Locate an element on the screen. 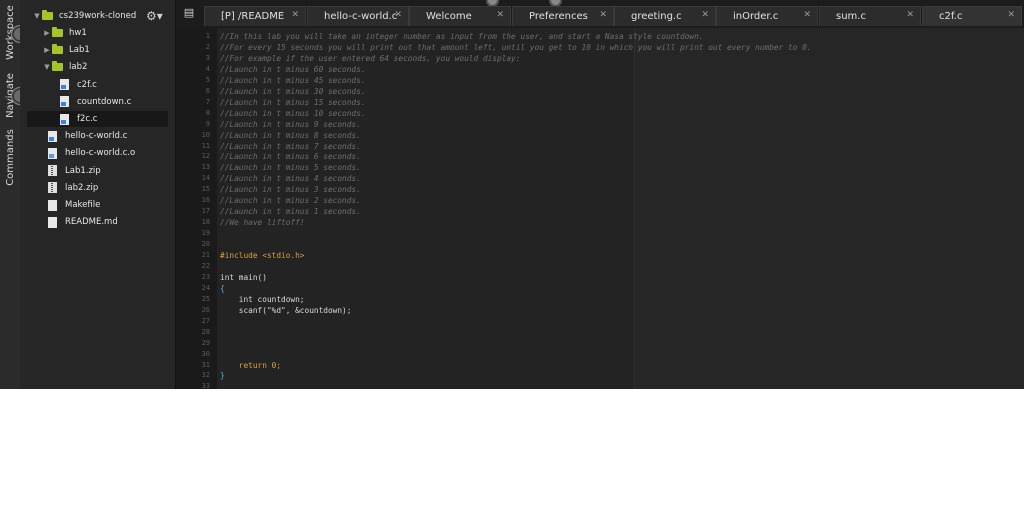  editor-tab: Preferences ✕ is located at coordinates (563, 16).